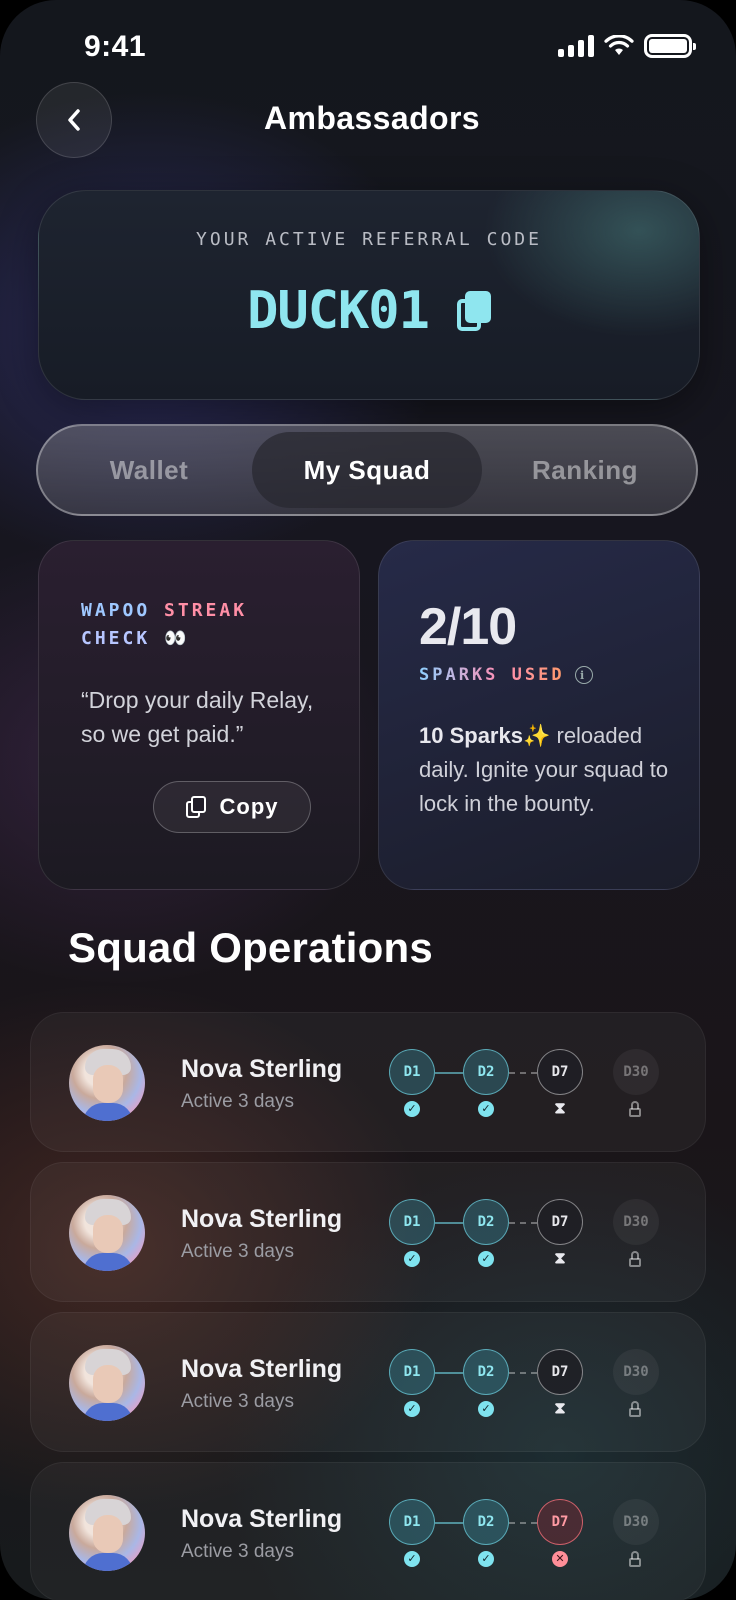 The height and width of the screenshot is (1600, 736). Describe the element at coordinates (468, 627) in the screenshot. I see `sparks-count: 2/10` at that location.